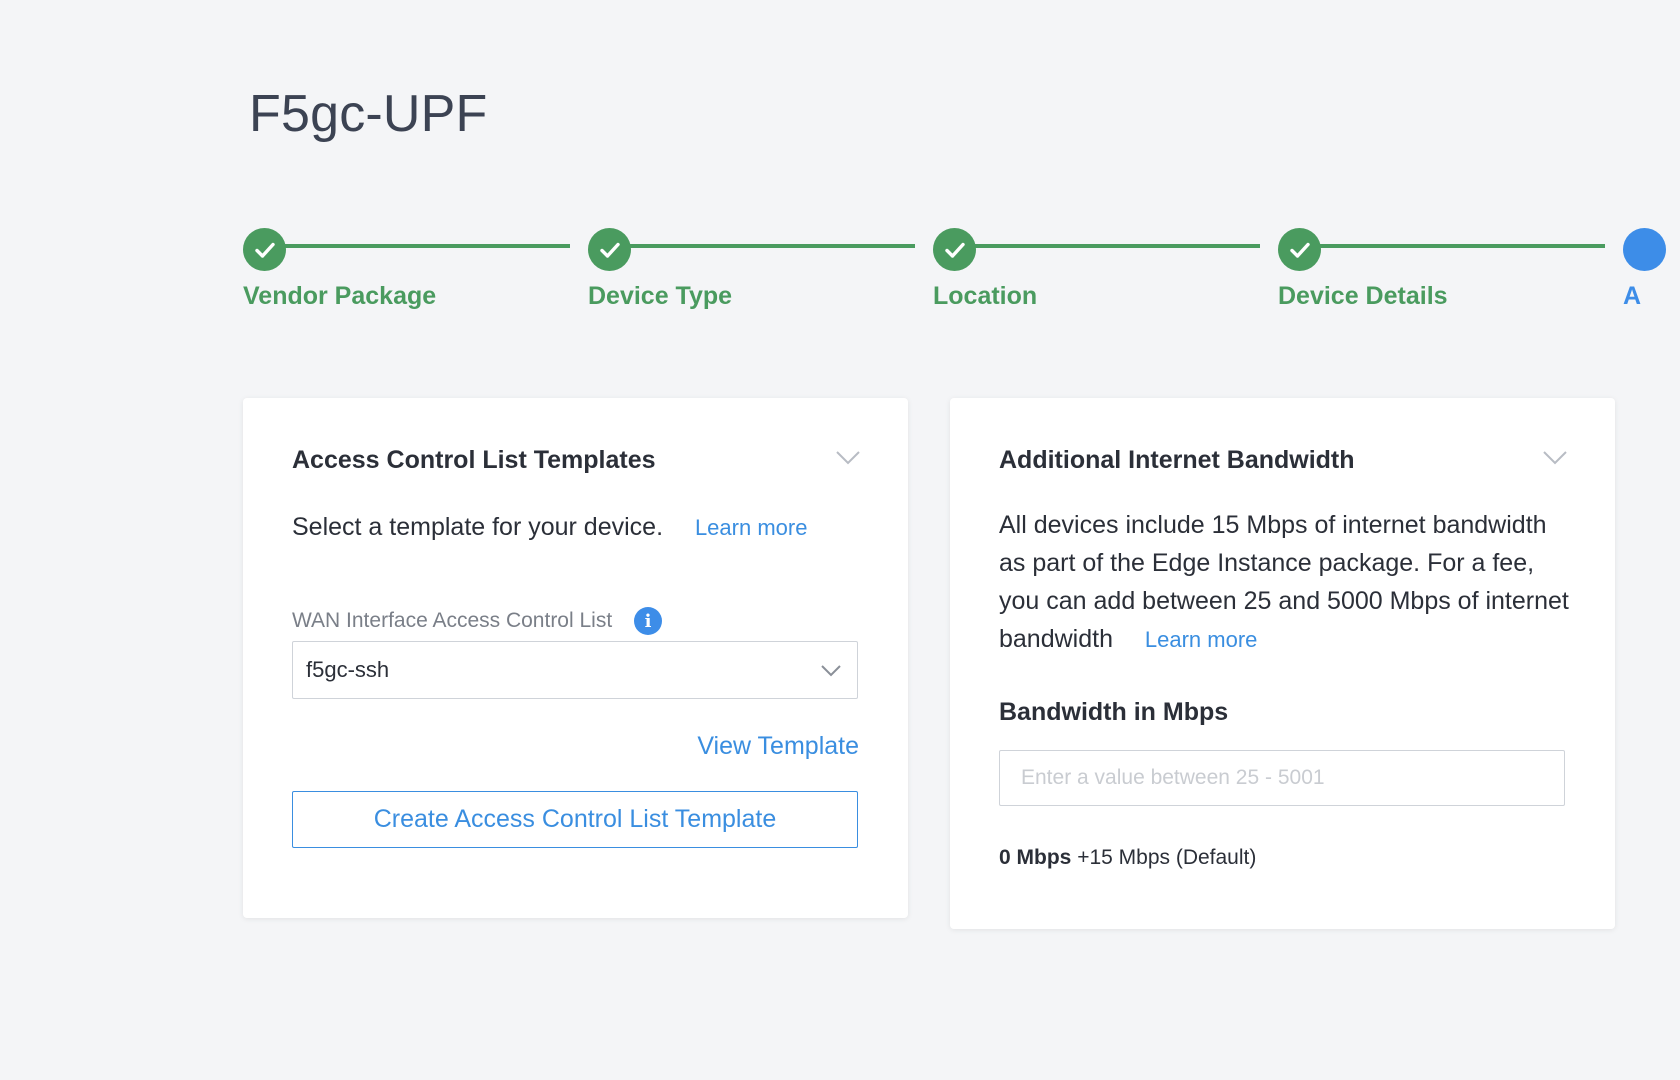 This screenshot has height=1080, width=1680. Describe the element at coordinates (478, 527) in the screenshot. I see `acl-description-text: Select a template for your device.` at that location.